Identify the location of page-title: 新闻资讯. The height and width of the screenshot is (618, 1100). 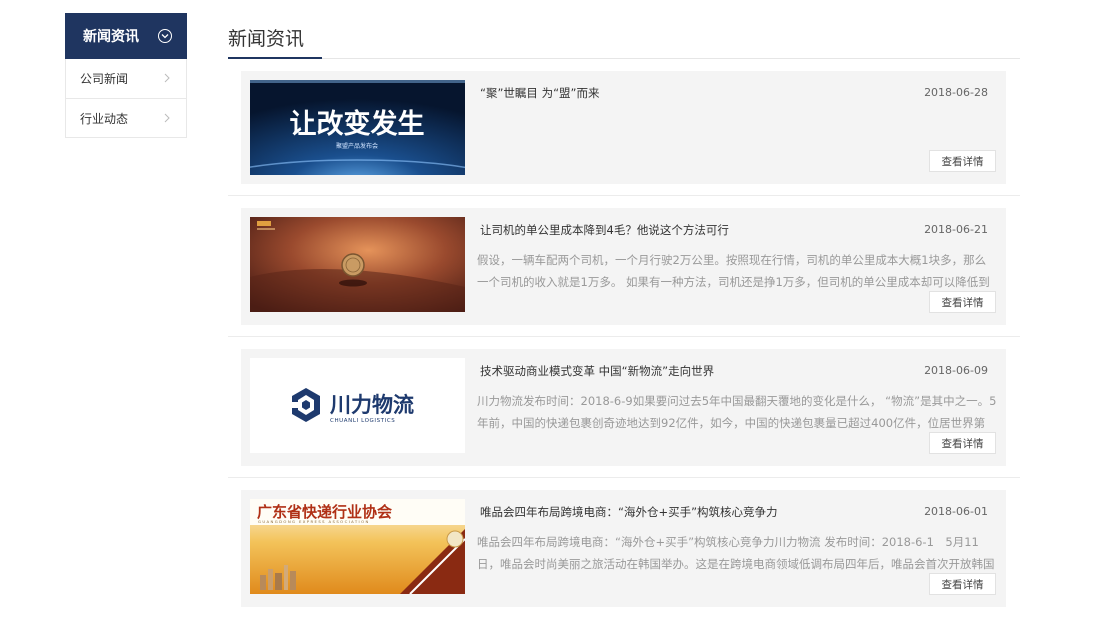
(266, 39).